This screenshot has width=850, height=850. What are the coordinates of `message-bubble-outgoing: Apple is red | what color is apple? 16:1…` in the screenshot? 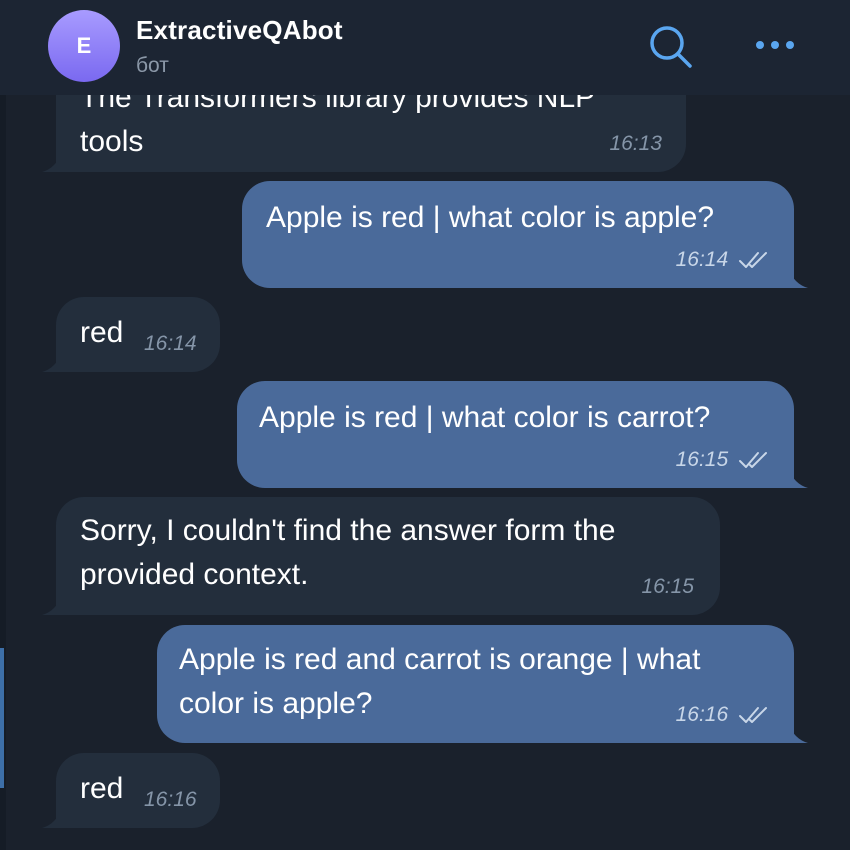 It's located at (525, 234).